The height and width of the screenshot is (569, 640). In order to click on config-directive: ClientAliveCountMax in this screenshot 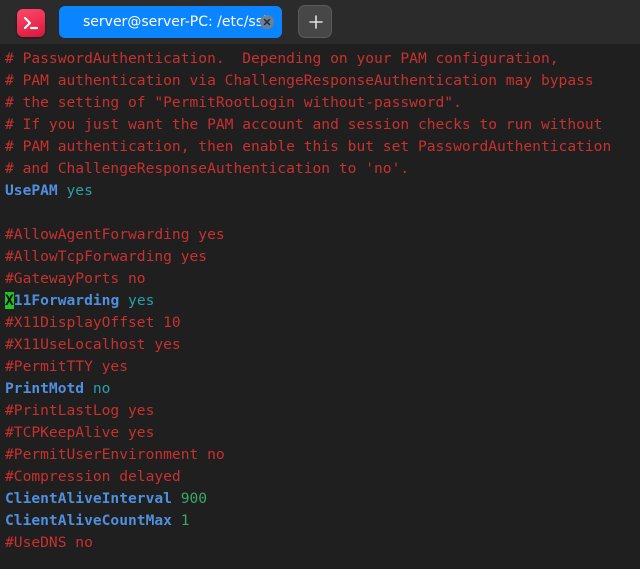, I will do `click(88, 520)`.